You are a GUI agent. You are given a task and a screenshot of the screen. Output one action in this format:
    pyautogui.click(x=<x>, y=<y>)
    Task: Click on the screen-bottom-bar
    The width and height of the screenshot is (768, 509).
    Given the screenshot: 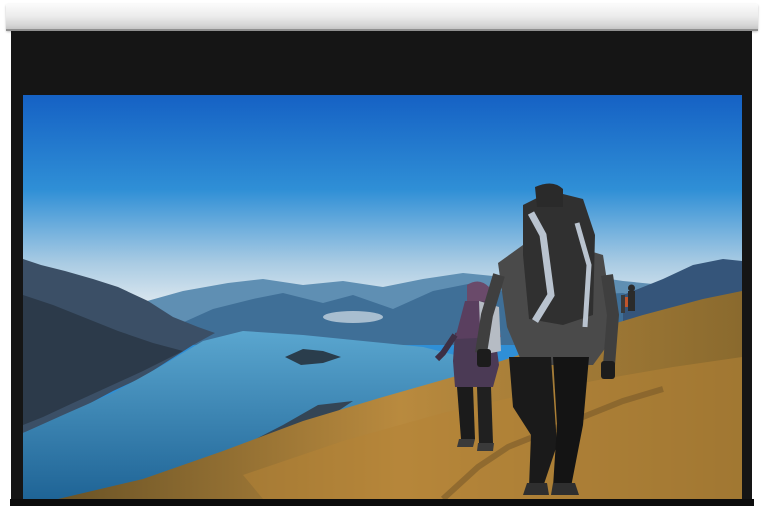 What is the action you would take?
    pyautogui.click(x=382, y=502)
    